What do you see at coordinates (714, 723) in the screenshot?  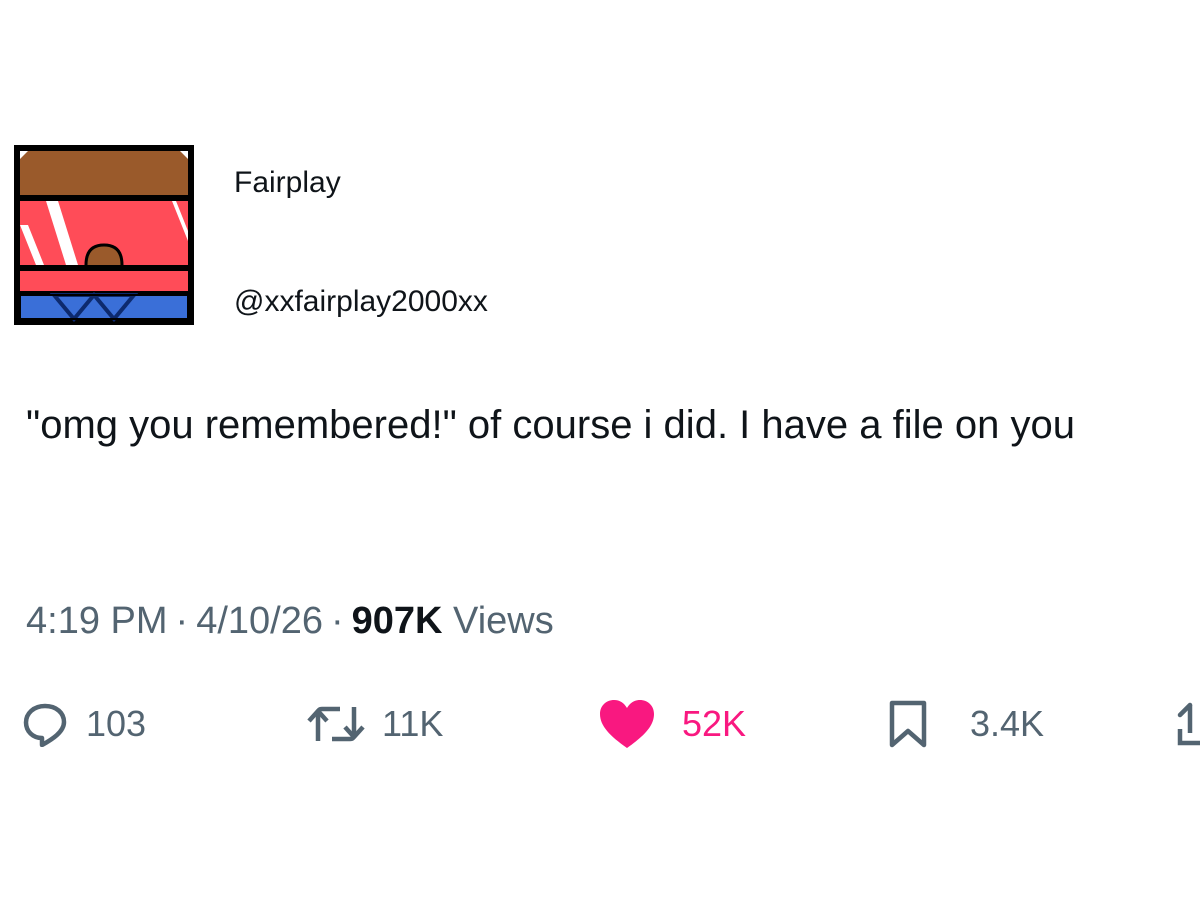 I see `like-count: 52K` at bounding box center [714, 723].